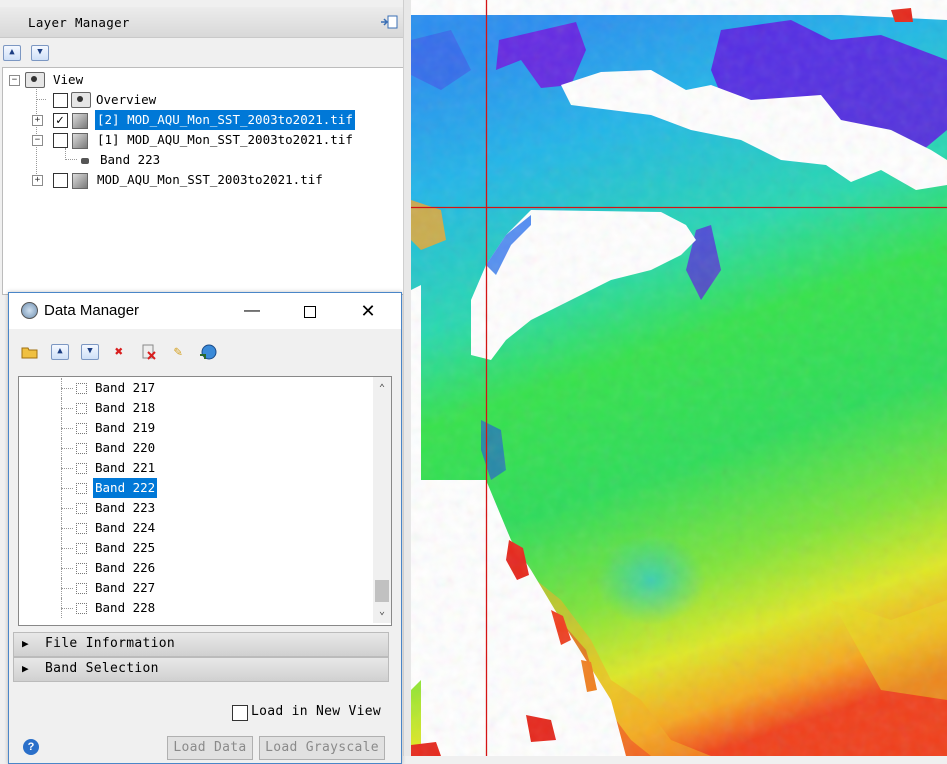 The image size is (947, 764). What do you see at coordinates (201, 669) in the screenshot?
I see `section-band-selection: ▶ Band Selection` at bounding box center [201, 669].